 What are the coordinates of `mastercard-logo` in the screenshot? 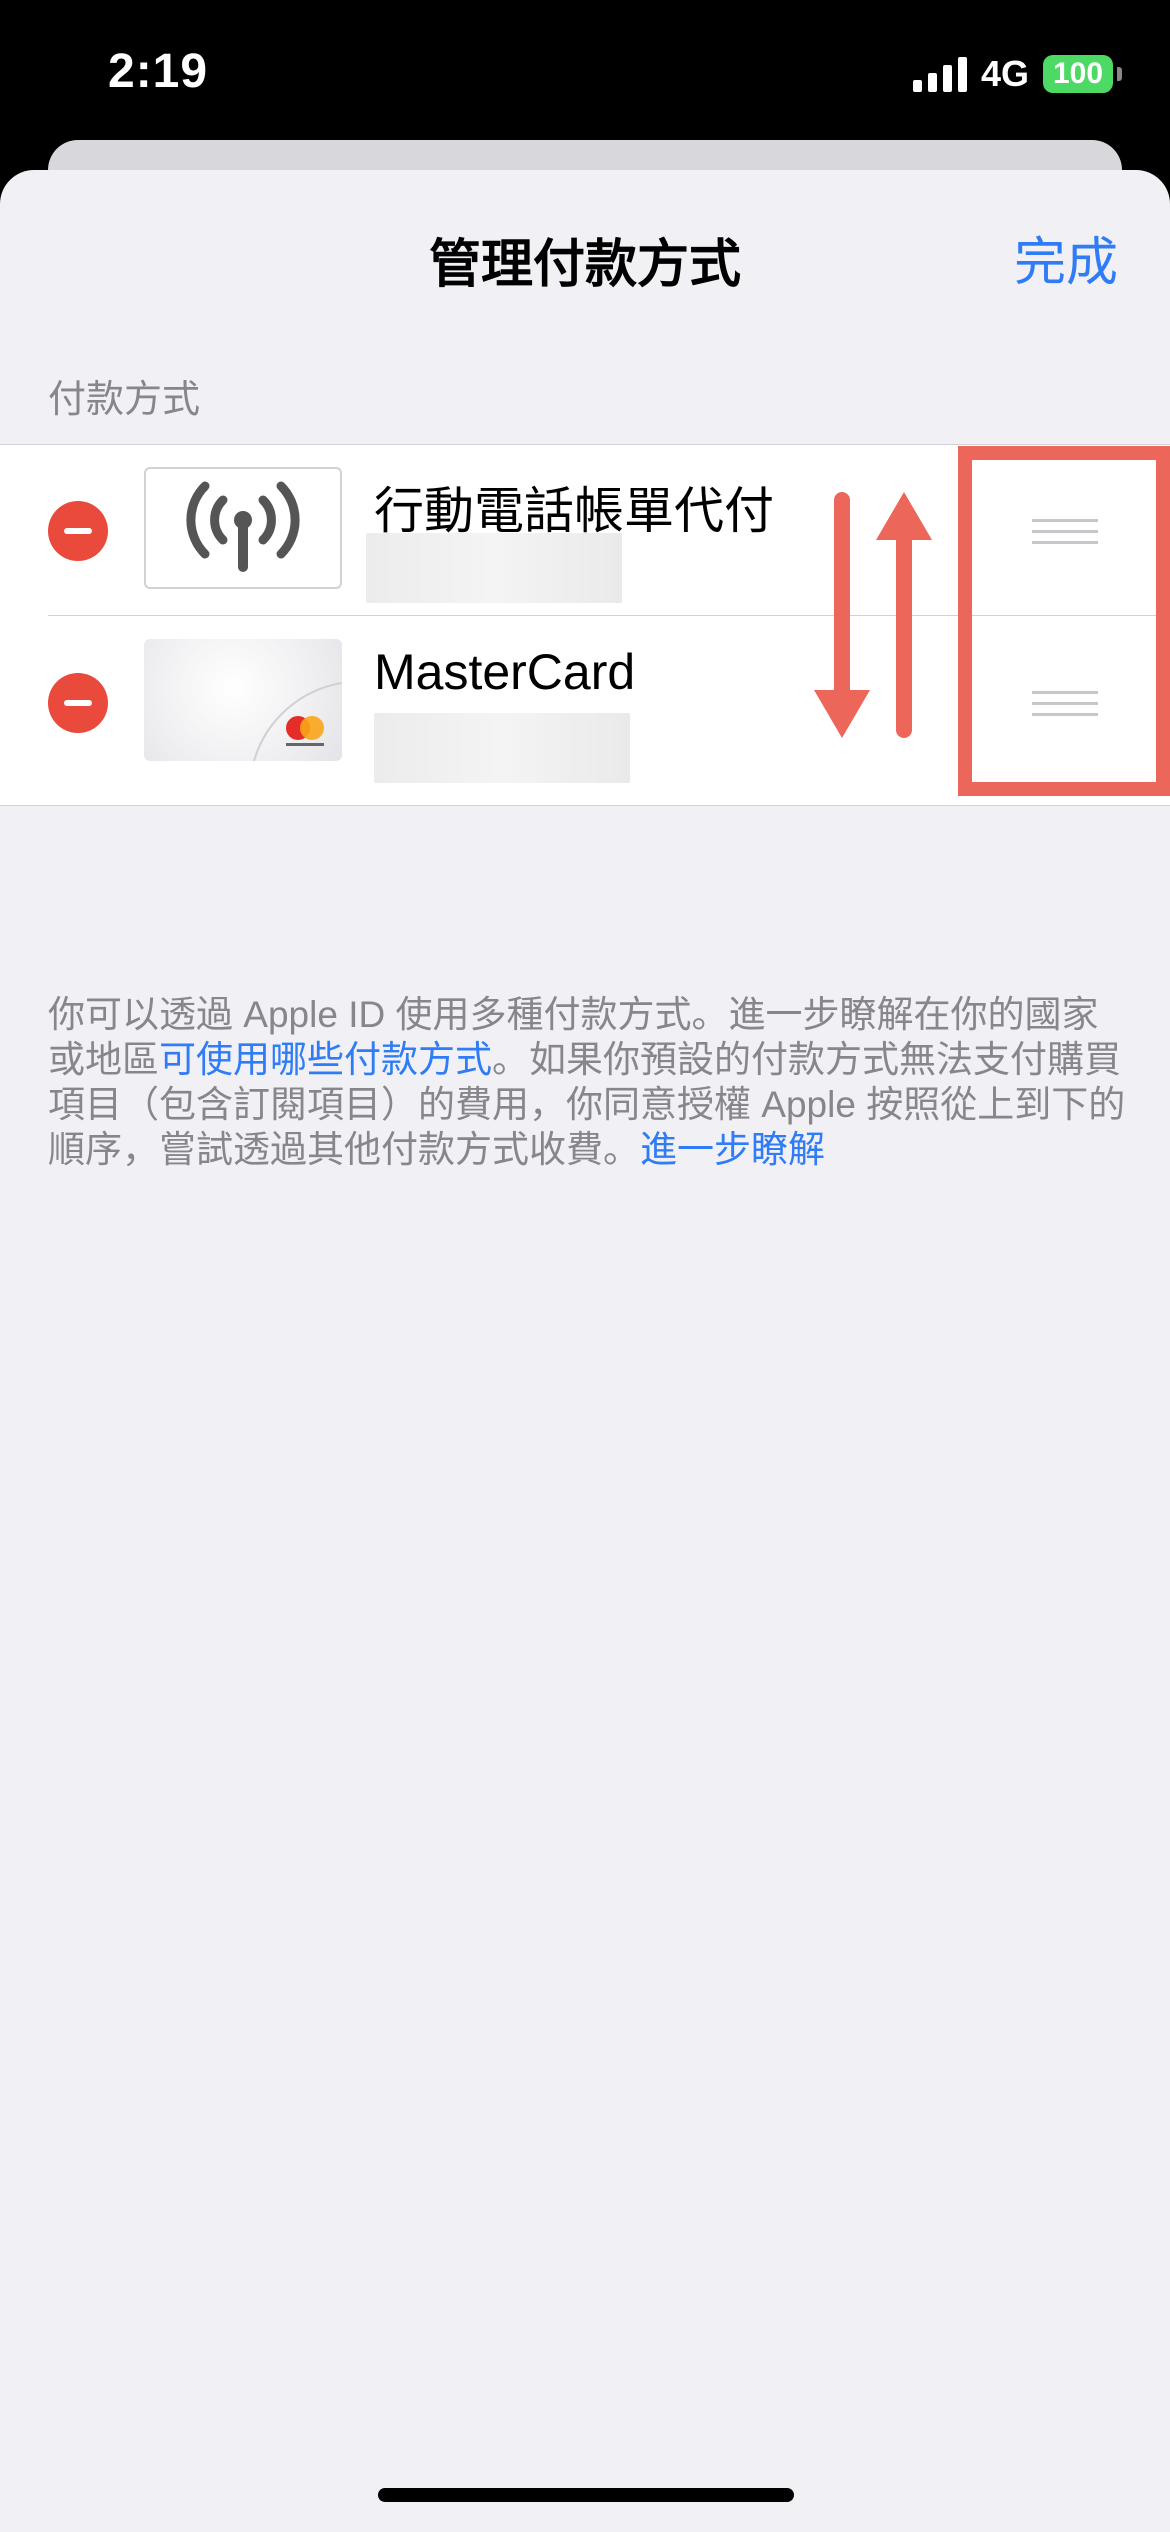 It's located at (305, 731).